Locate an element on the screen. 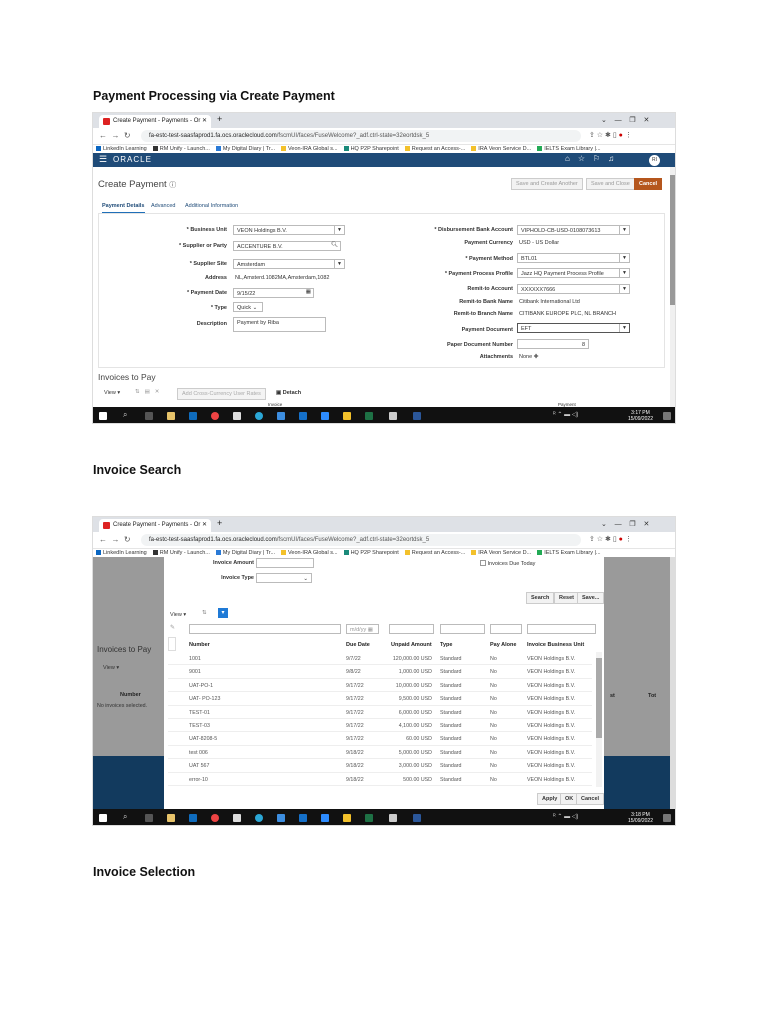 The height and width of the screenshot is (1024, 768). ie-icon is located at coordinates (281, 818).